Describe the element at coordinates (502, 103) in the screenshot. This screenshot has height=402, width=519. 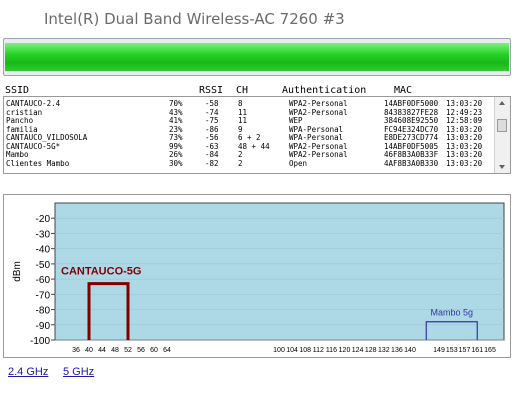
I see `scroll-up-icon` at that location.